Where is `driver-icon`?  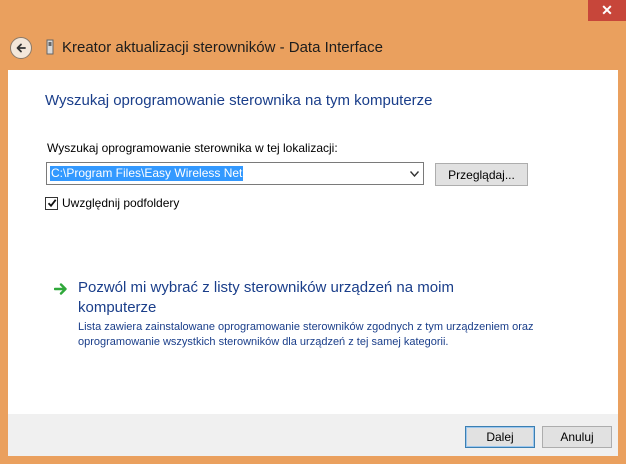 driver-icon is located at coordinates (50, 47).